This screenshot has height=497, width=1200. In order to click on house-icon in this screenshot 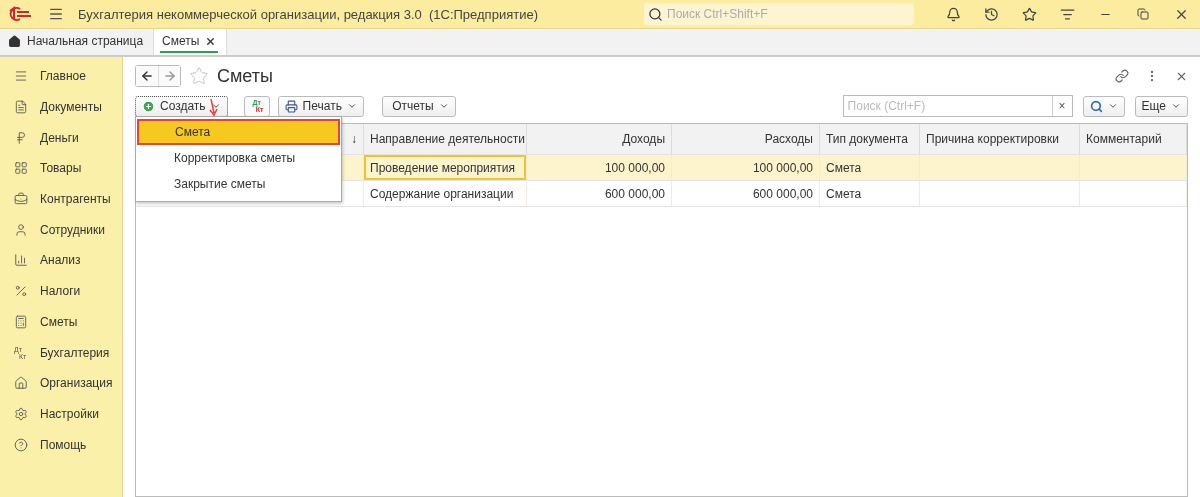, I will do `click(21, 383)`.